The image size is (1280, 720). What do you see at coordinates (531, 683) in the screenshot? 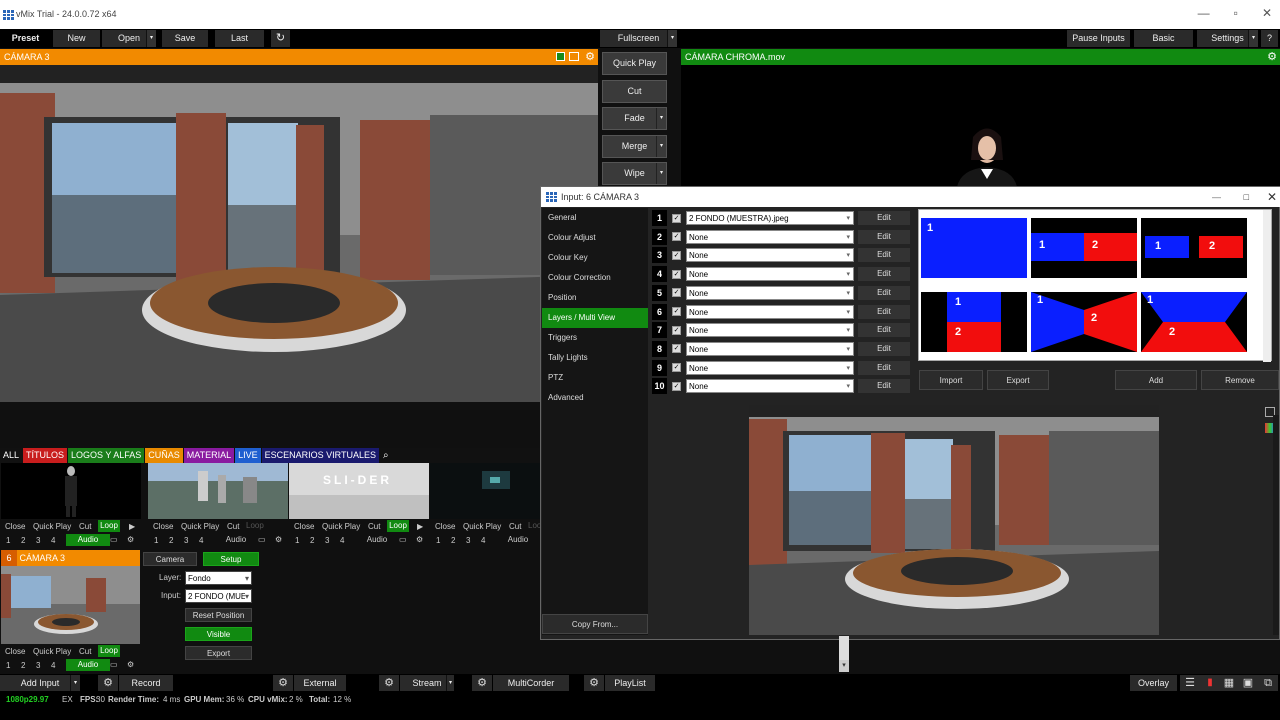
I see `multicorder-button: MultiCorder` at bounding box center [531, 683].